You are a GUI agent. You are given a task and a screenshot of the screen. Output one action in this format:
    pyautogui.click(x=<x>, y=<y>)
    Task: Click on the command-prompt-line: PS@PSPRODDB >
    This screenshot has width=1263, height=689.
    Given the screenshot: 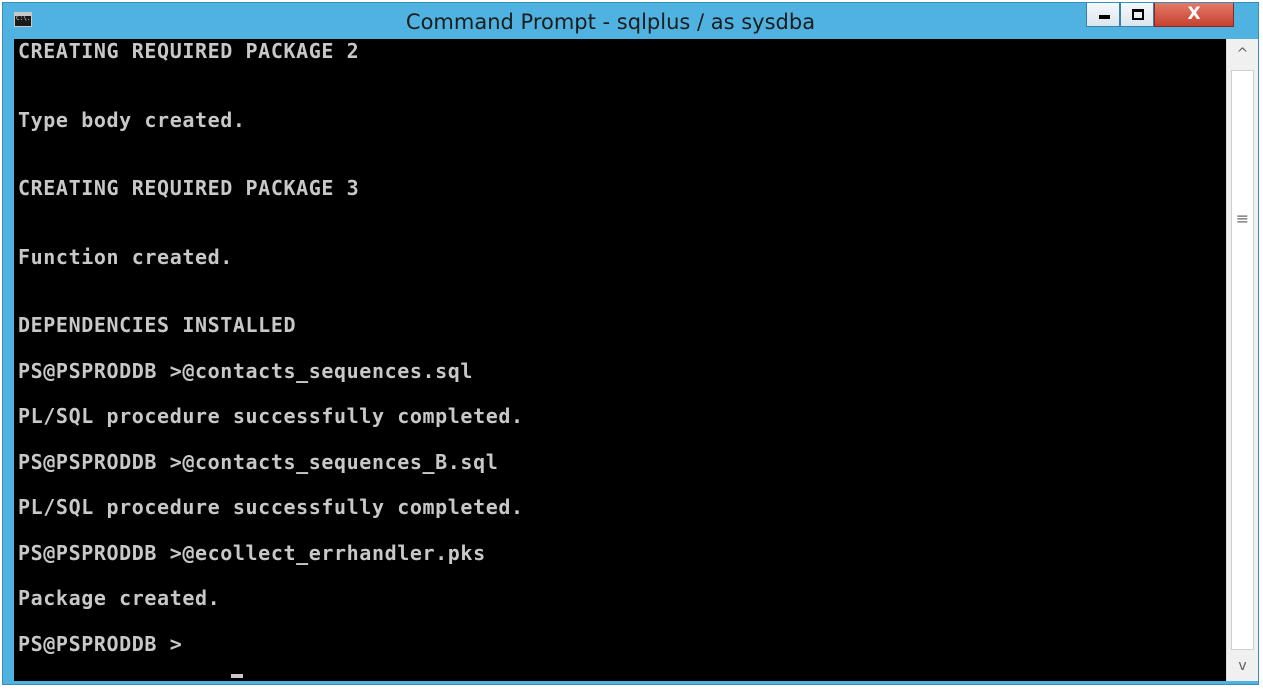 What is the action you would take?
    pyautogui.click(x=100, y=644)
    